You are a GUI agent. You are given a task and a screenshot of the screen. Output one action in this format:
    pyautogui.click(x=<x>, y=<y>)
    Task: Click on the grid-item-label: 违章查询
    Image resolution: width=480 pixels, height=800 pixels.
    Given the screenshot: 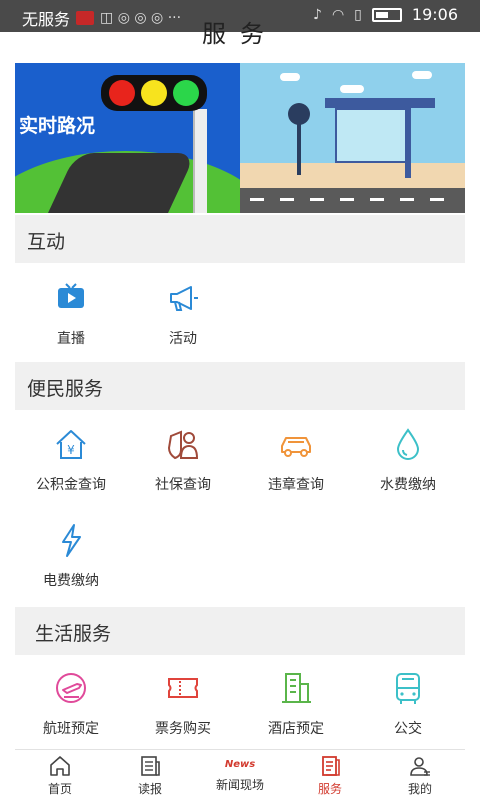 What is the action you would take?
    pyautogui.click(x=296, y=485)
    